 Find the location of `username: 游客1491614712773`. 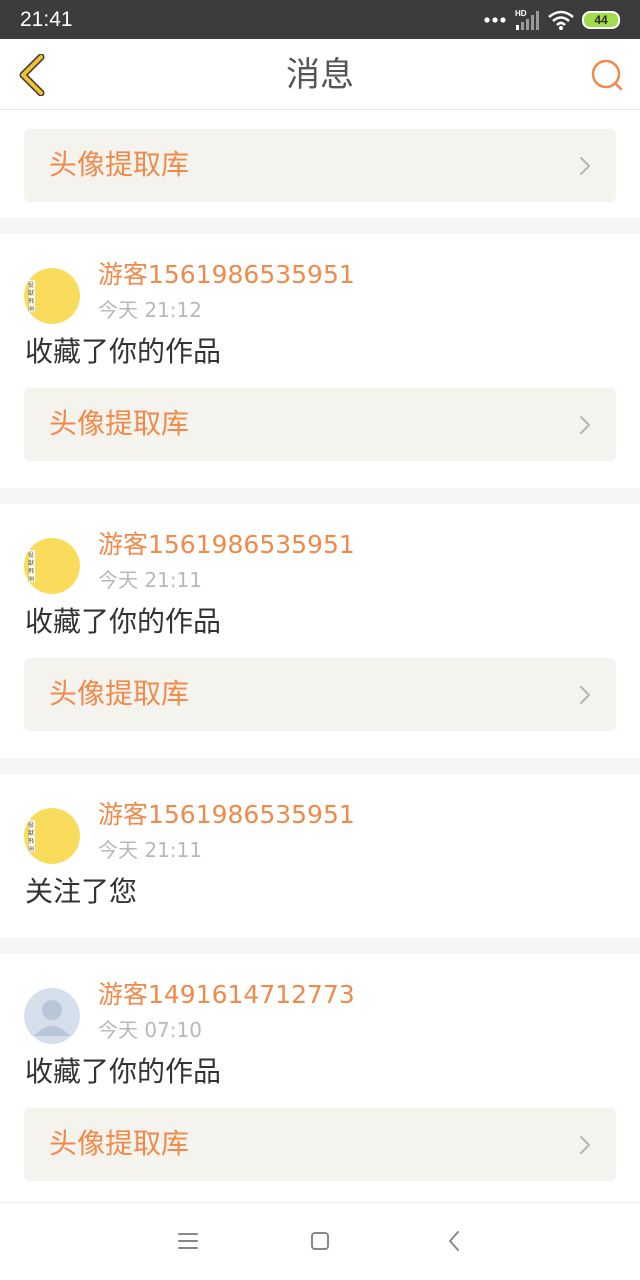

username: 游客1491614712773 is located at coordinates (226, 995).